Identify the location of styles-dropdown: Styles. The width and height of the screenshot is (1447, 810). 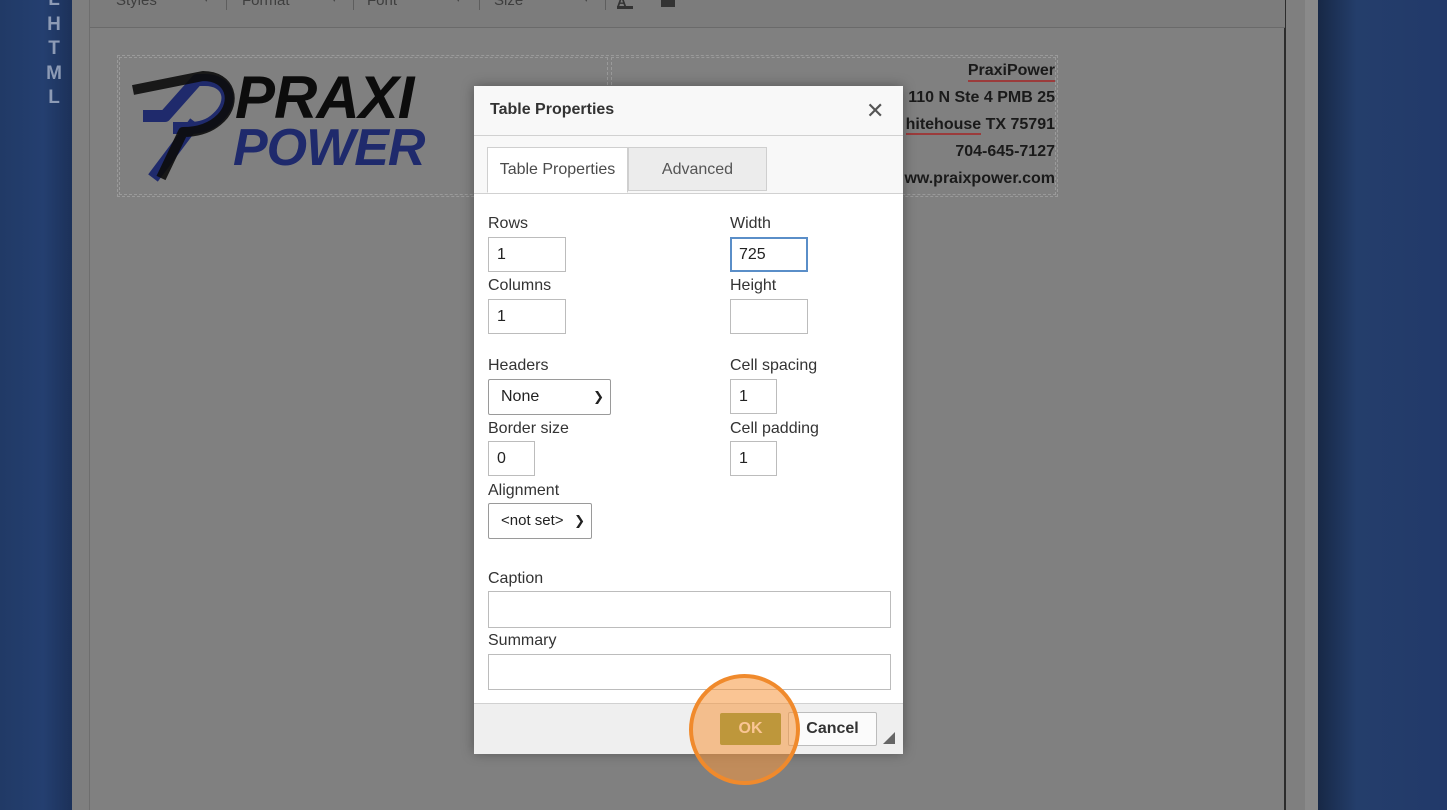
(136, 5).